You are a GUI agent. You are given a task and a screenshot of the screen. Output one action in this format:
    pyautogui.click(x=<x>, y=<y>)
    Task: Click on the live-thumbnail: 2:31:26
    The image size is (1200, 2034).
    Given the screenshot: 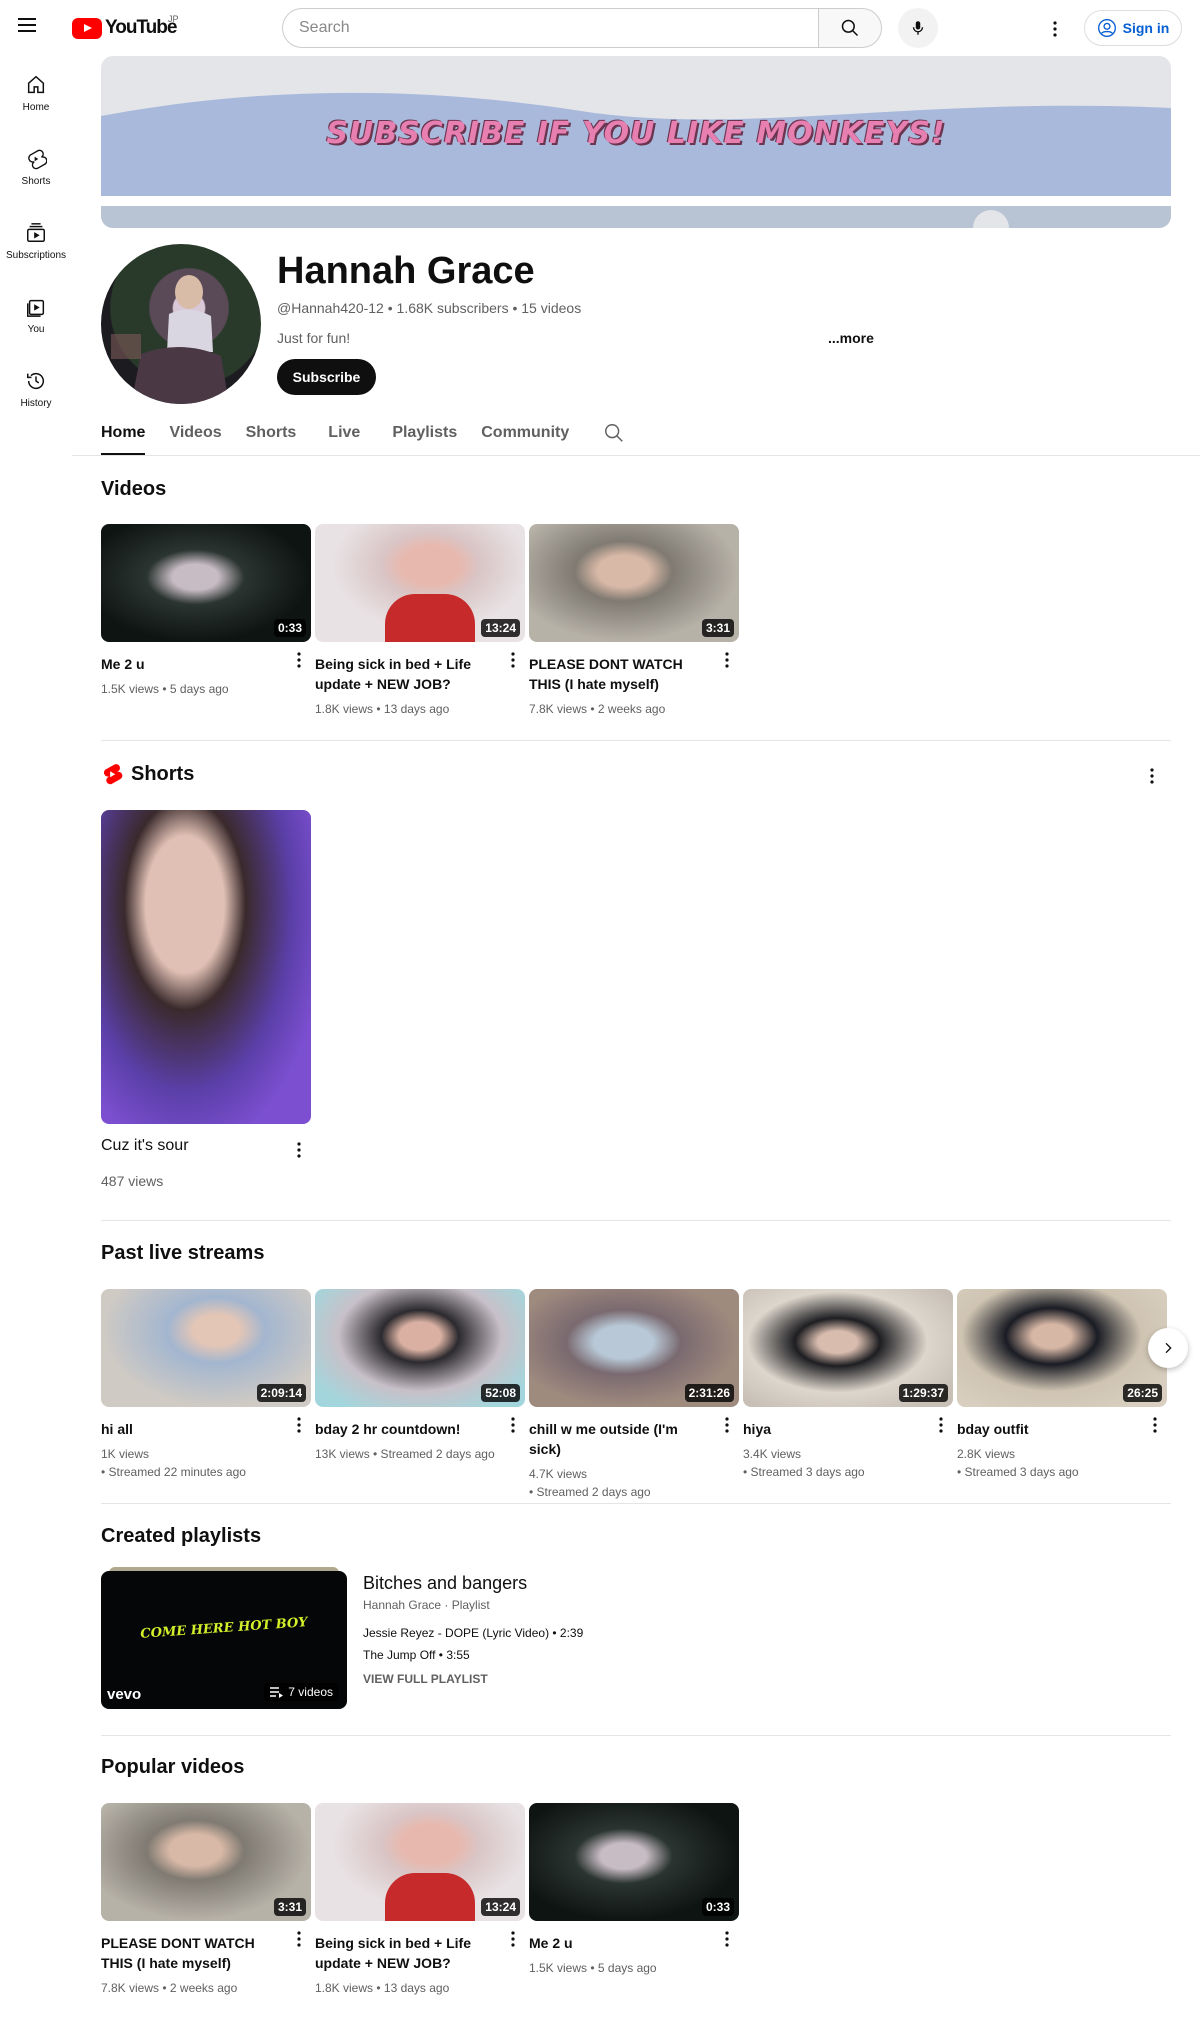 What is the action you would take?
    pyautogui.click(x=634, y=1348)
    